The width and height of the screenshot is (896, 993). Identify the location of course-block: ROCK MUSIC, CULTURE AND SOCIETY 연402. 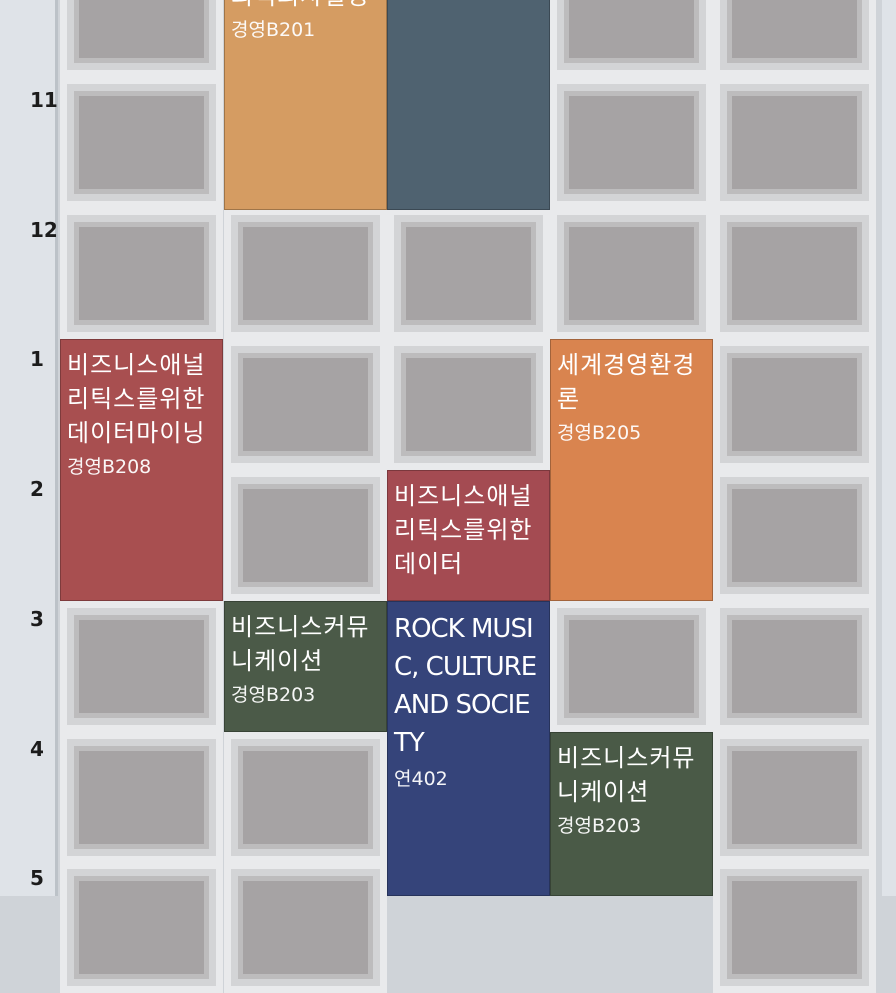
(468, 748).